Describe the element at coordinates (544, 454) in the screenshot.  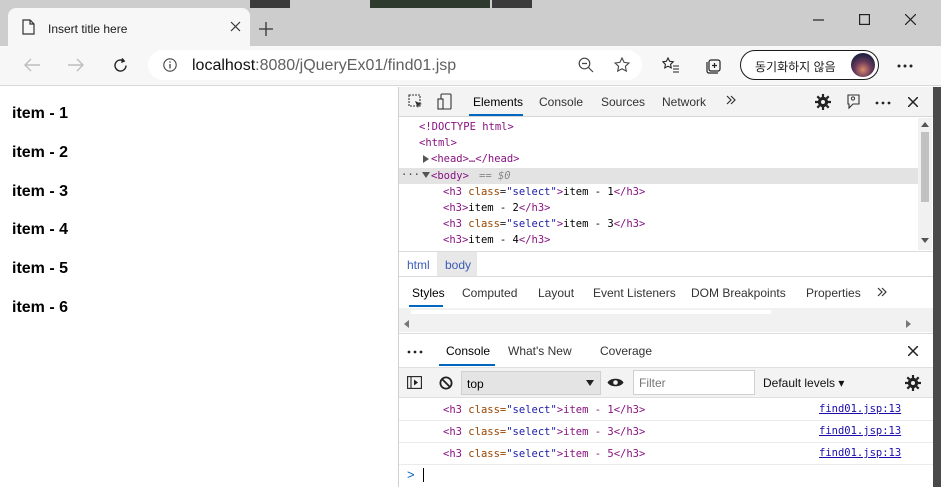
I see `console-message-text: <h3 class="select">item - 5</h3>` at that location.